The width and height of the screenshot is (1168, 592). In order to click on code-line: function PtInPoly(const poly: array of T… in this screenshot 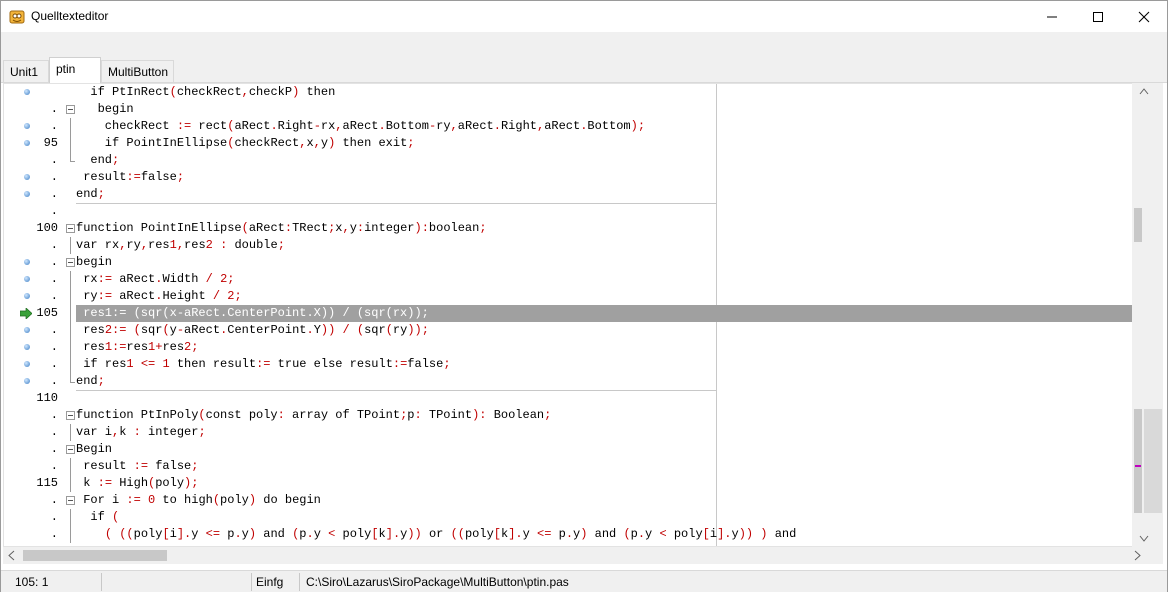, I will do `click(605, 415)`.